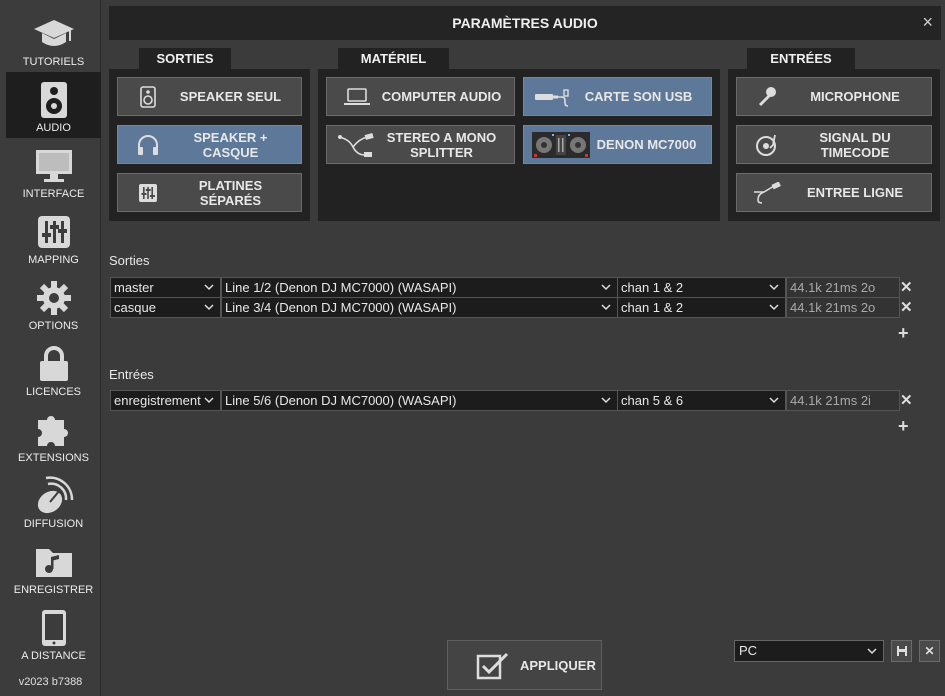 The width and height of the screenshot is (945, 696). Describe the element at coordinates (561, 145) in the screenshot. I see `controller-image` at that location.